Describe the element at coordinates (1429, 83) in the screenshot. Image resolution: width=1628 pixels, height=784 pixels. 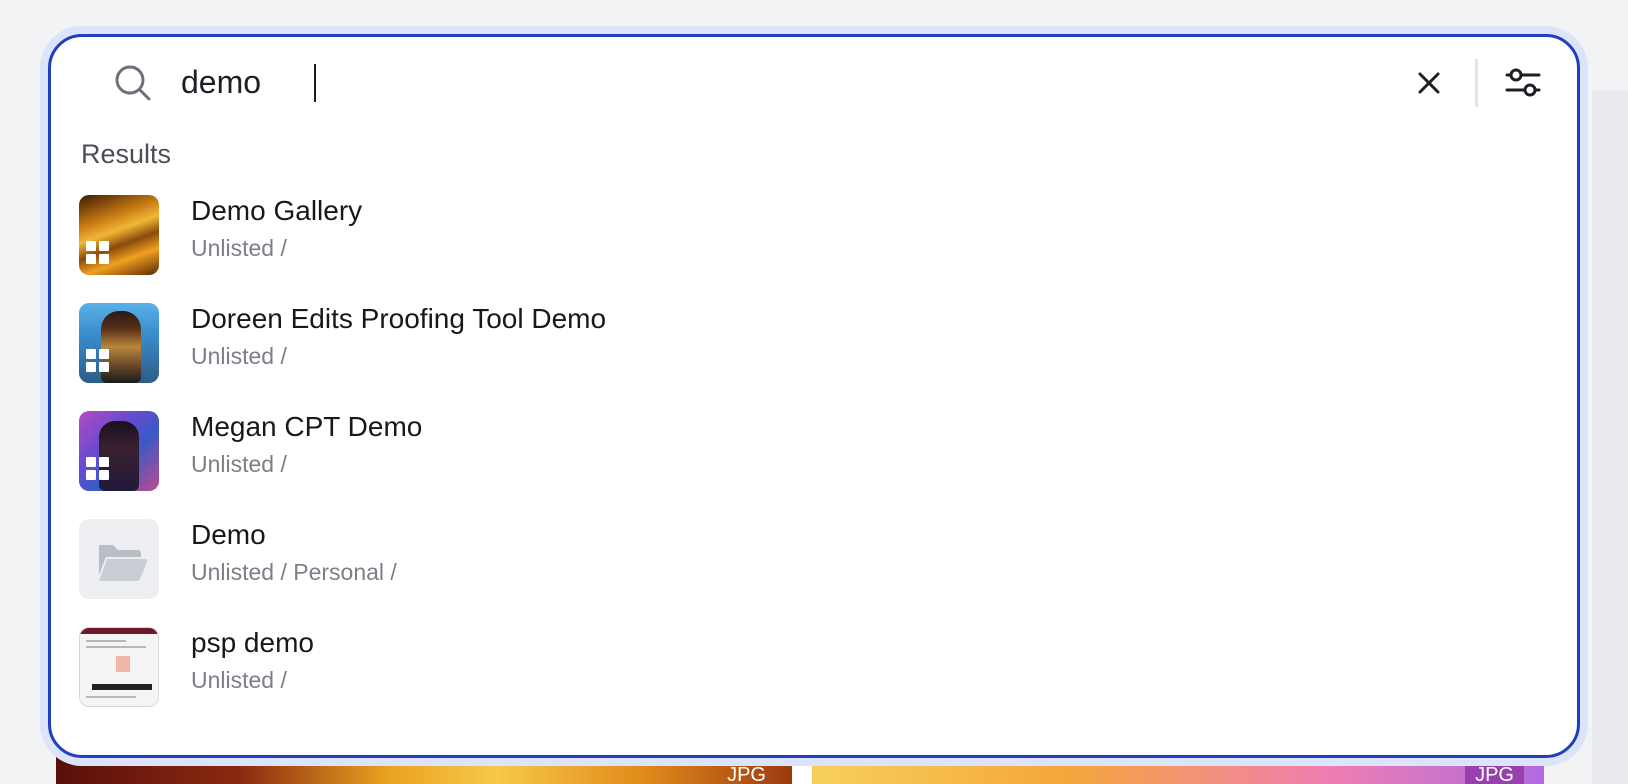
I see `close-icon` at that location.